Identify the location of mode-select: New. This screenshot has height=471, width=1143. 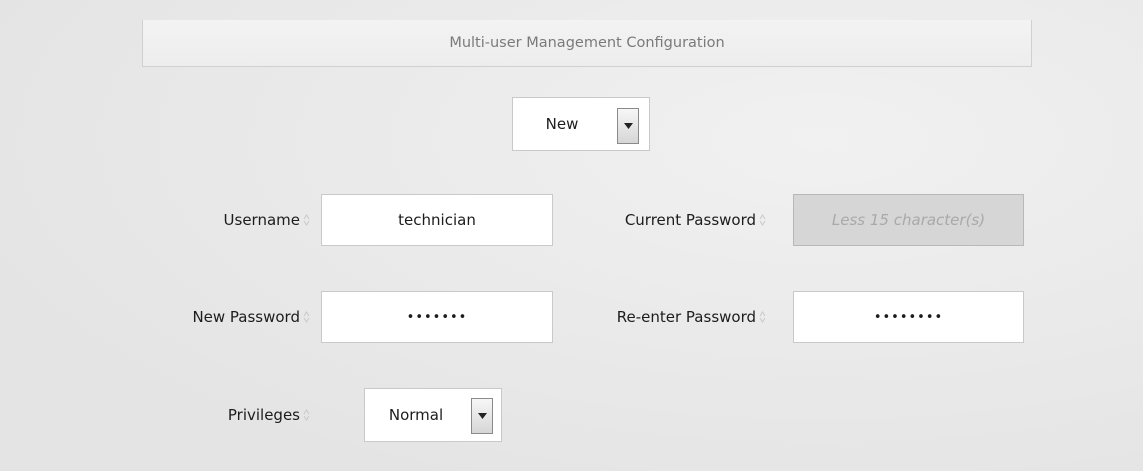
(581, 124).